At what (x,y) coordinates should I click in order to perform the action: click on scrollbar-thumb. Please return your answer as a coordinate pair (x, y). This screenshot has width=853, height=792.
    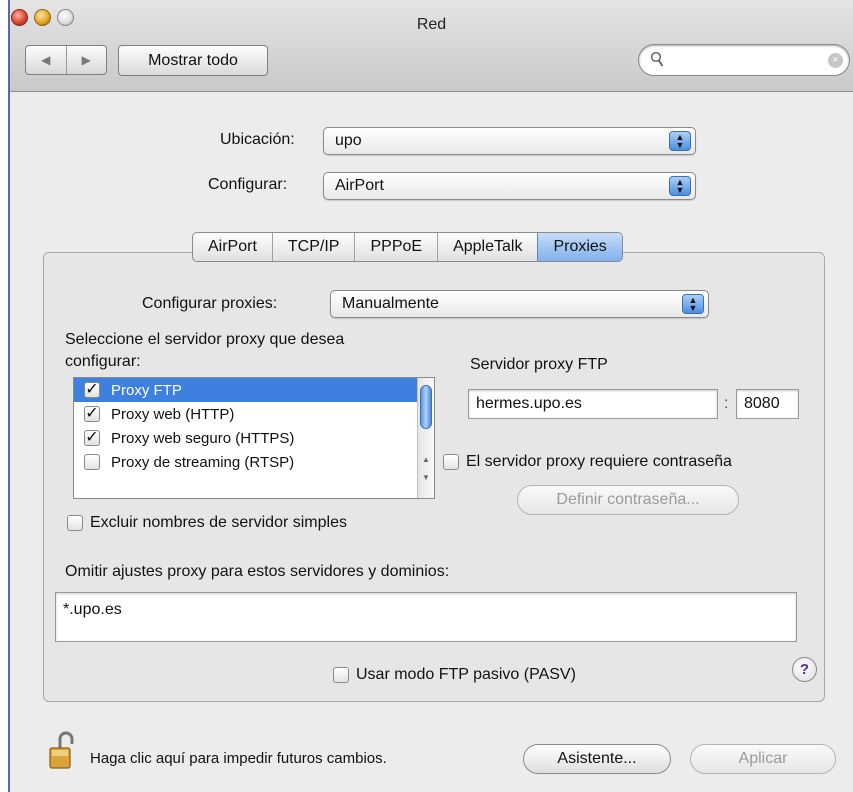
    Looking at the image, I should click on (426, 407).